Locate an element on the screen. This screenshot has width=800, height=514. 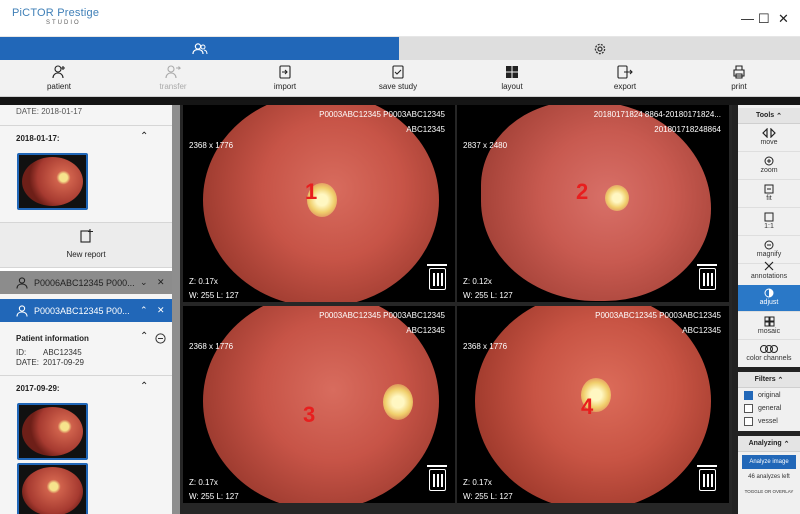
close-button: ✕ is located at coordinates (783, 18).